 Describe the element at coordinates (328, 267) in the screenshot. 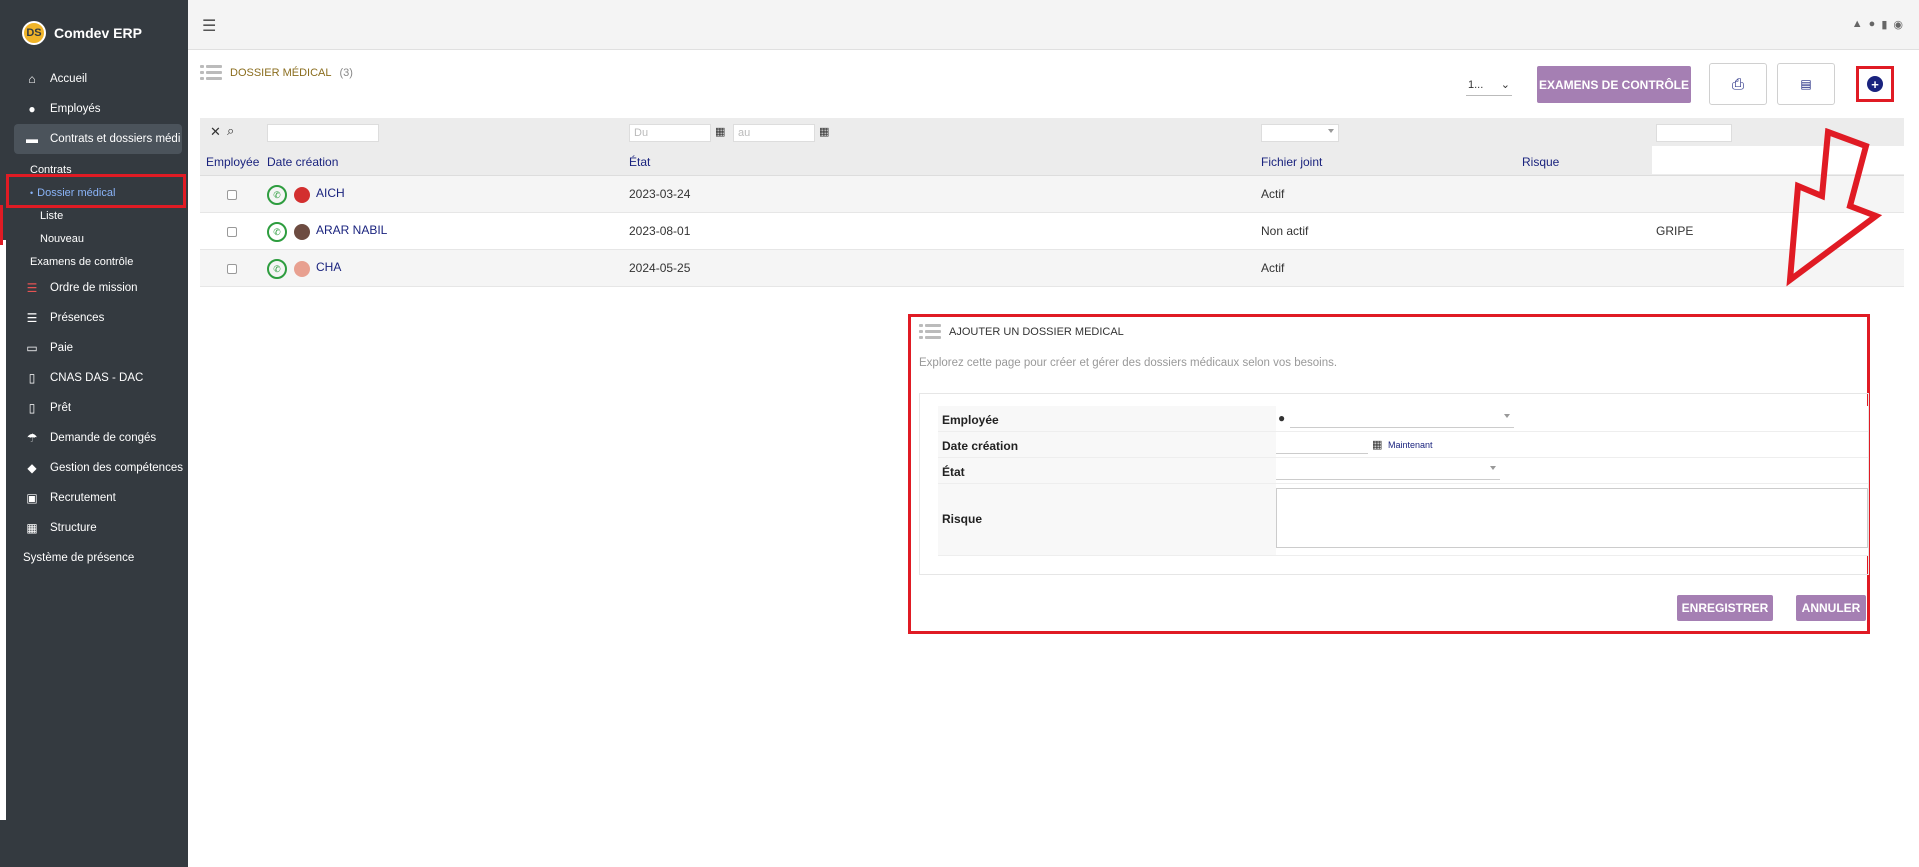

I see `employee-name: CHA` at that location.